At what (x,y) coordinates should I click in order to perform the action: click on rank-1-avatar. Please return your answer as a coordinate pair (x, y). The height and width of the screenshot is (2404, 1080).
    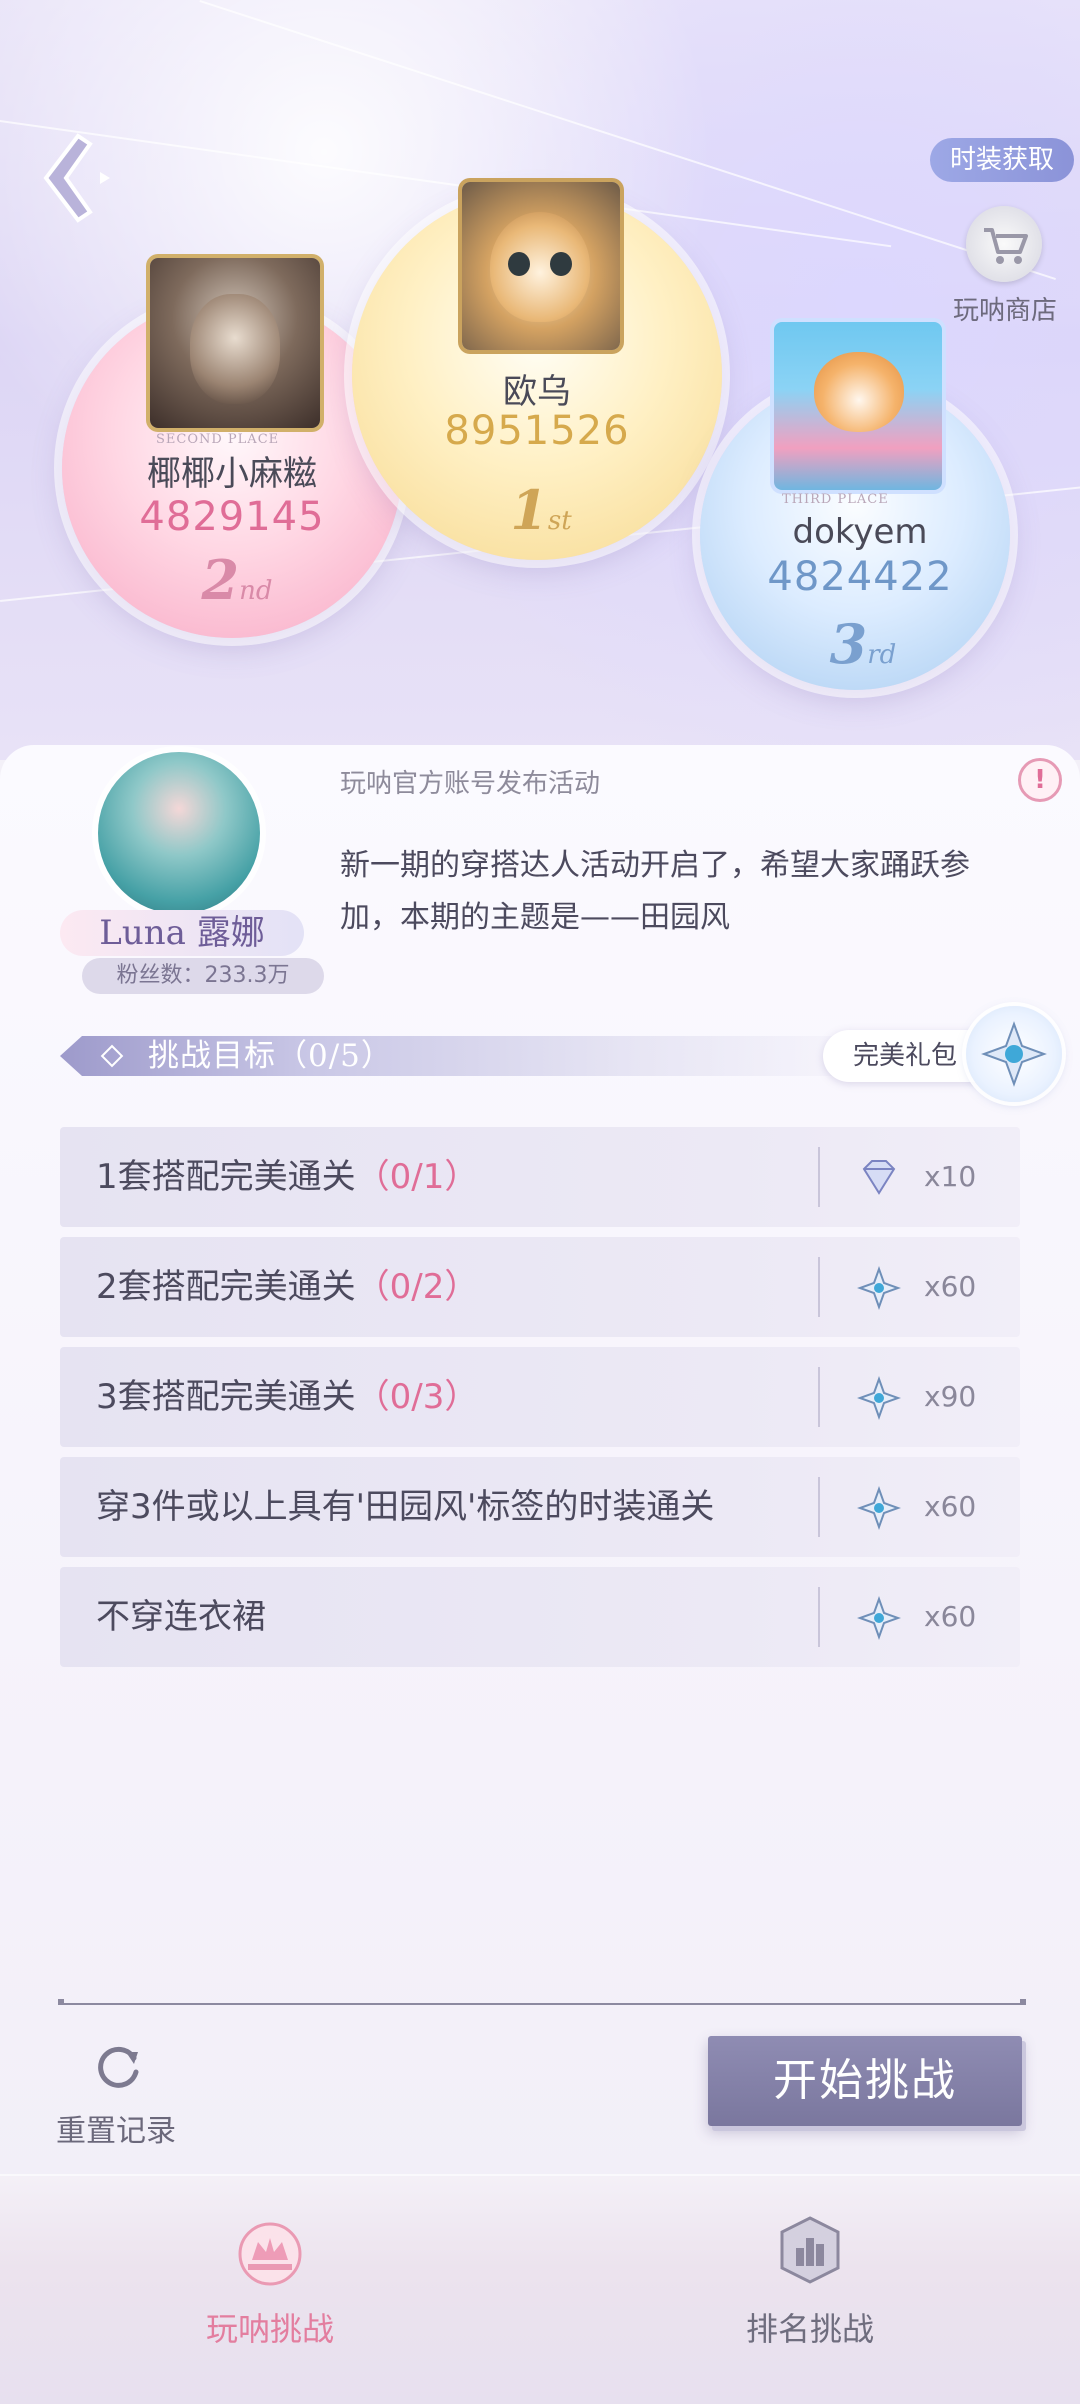
    Looking at the image, I should click on (541, 266).